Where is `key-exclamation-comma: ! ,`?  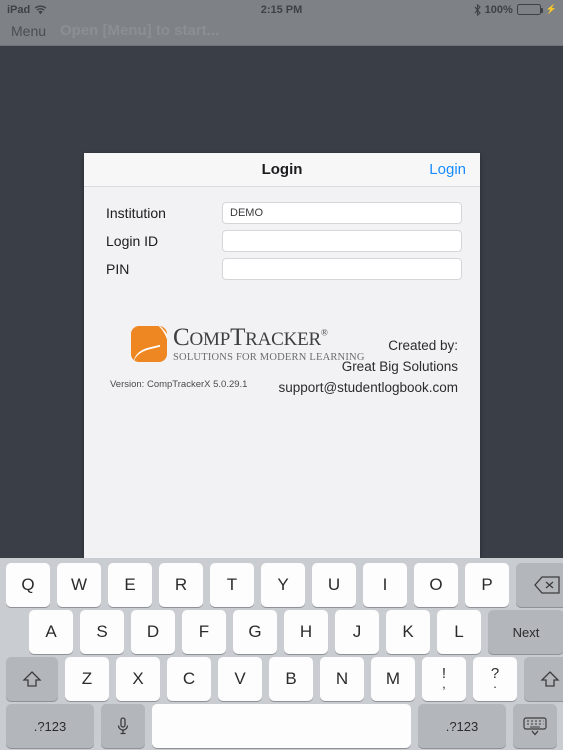
key-exclamation-comma: ! , is located at coordinates (444, 679).